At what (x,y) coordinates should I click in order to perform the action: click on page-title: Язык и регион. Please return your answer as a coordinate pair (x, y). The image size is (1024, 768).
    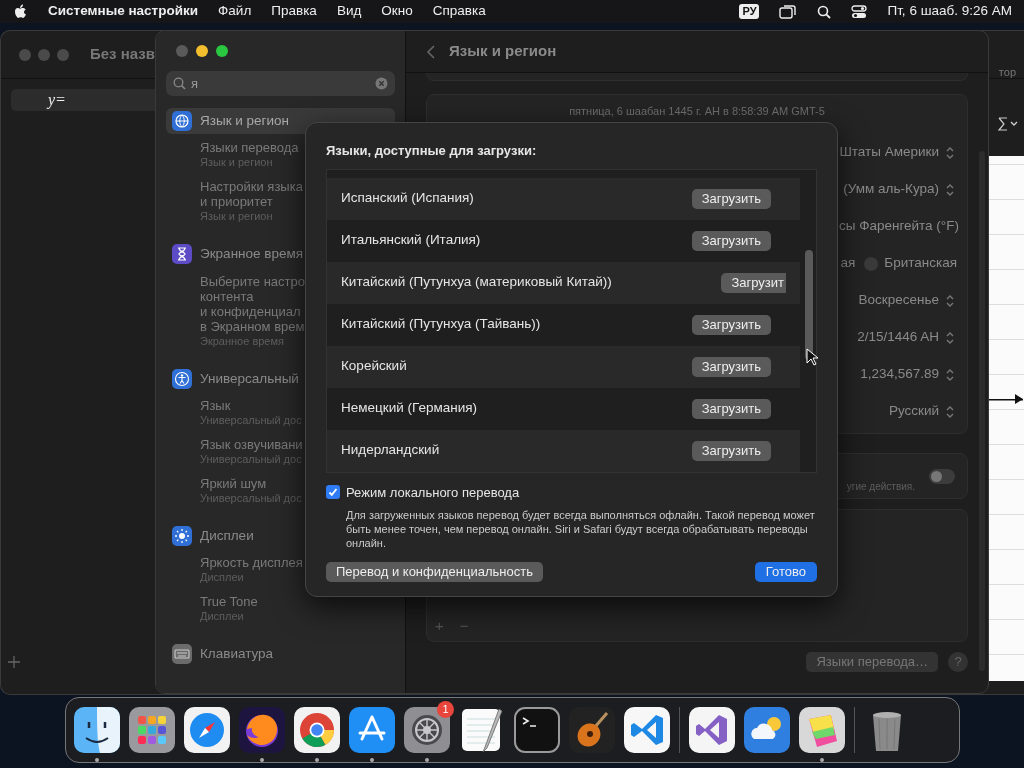
    Looking at the image, I should click on (503, 51).